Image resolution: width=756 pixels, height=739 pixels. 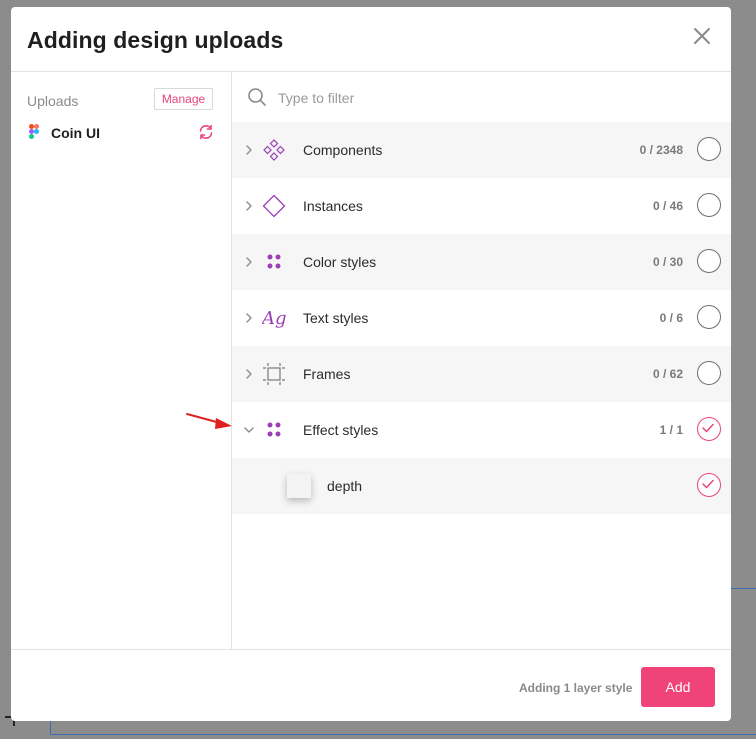 What do you see at coordinates (481, 262) in the screenshot?
I see `category-row-color-styles: Color styles 0 / 30` at bounding box center [481, 262].